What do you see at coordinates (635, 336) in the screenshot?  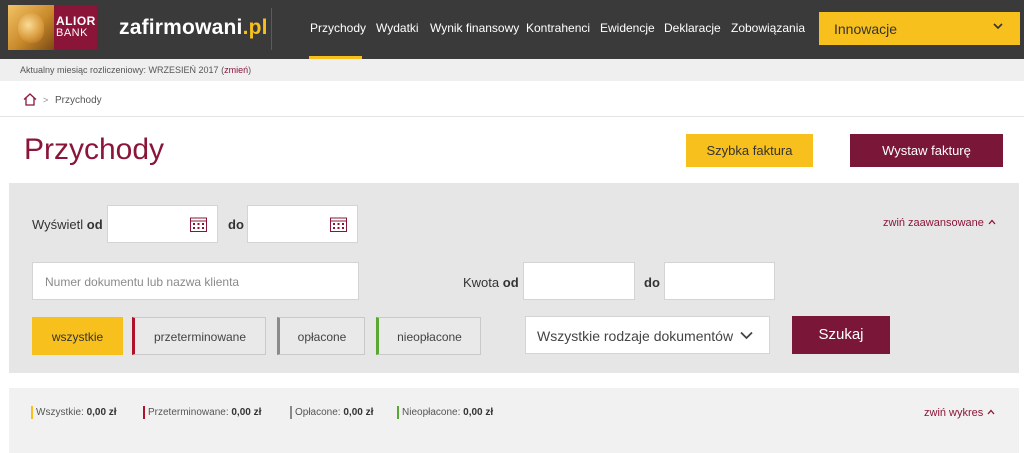 I see `document-type-selected: Wszystkie rodzaje dokumentów` at bounding box center [635, 336].